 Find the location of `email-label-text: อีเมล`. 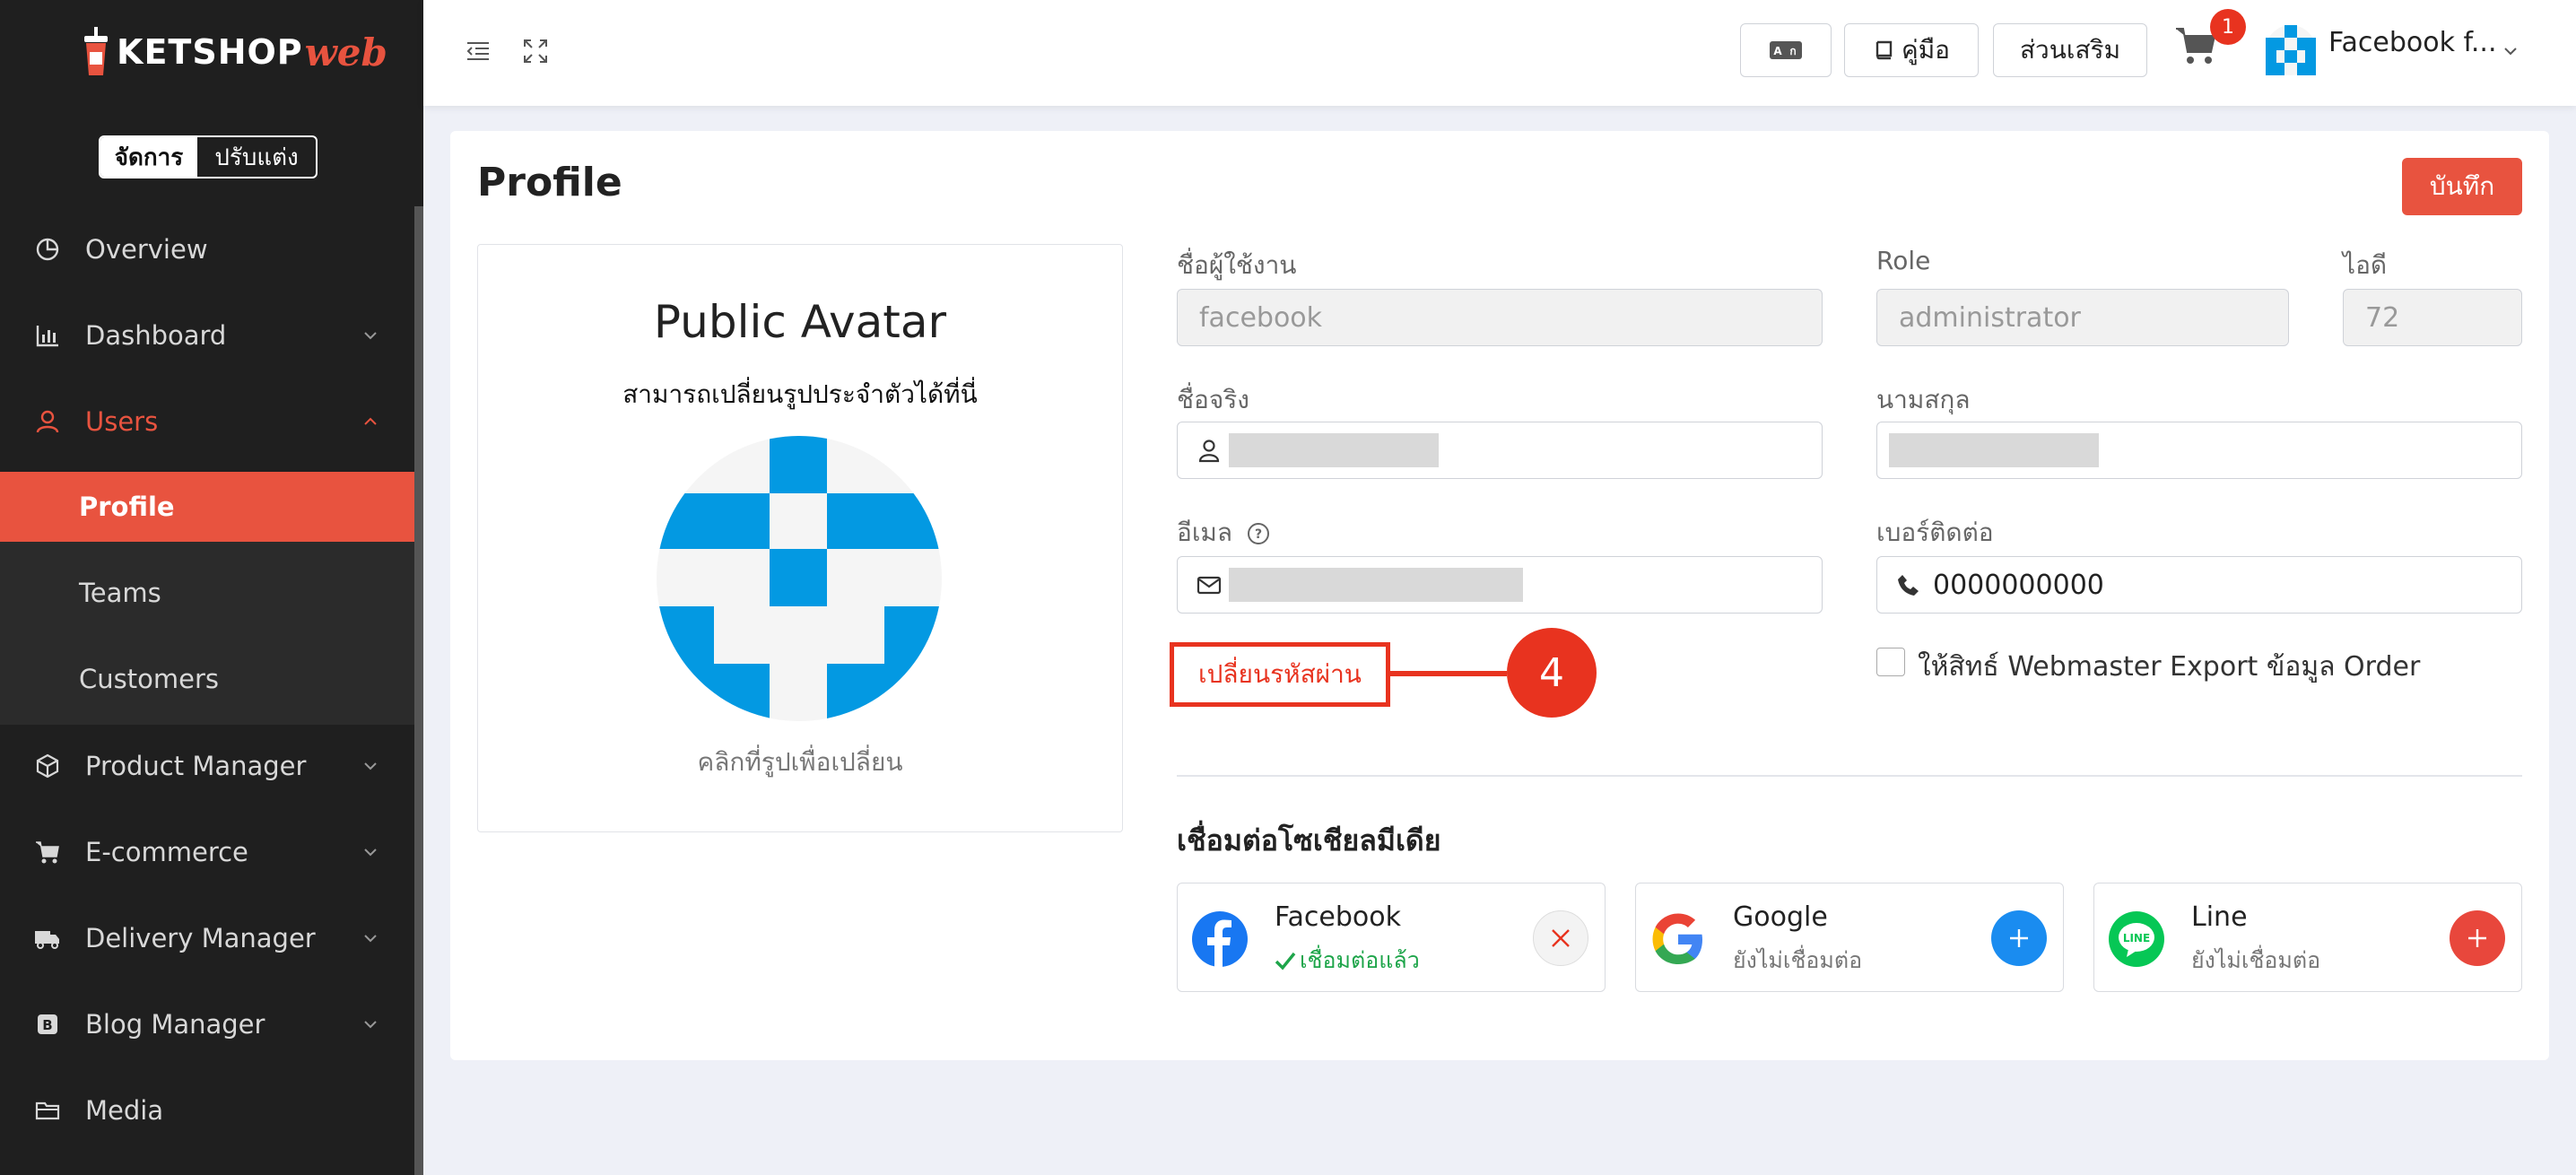

email-label-text: อีเมล is located at coordinates (1205, 532).